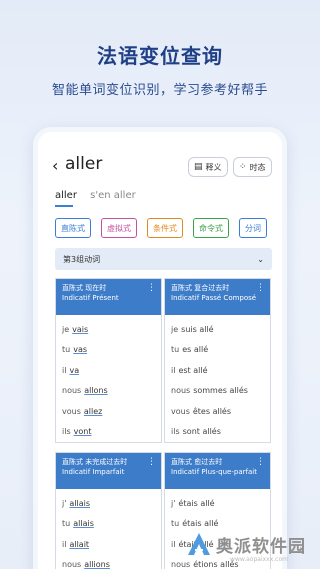 This screenshot has height=569, width=320. I want to click on tense-title-fr: Indicatif Passé Composé, so click(214, 298).